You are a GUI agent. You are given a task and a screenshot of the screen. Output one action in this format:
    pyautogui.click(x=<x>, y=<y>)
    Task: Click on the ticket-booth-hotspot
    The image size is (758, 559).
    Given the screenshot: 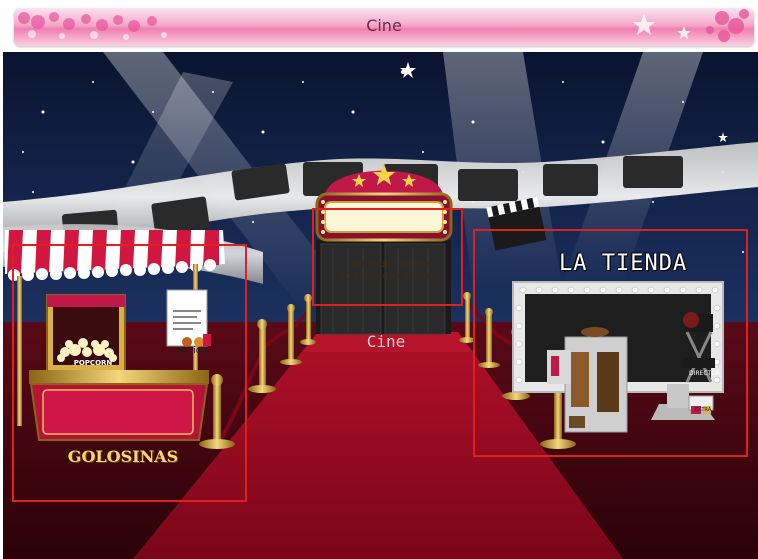 What is the action you would take?
    pyautogui.click(x=387, y=257)
    